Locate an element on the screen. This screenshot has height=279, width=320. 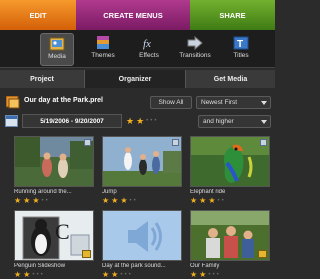
jump-photo is located at coordinates (142, 161).